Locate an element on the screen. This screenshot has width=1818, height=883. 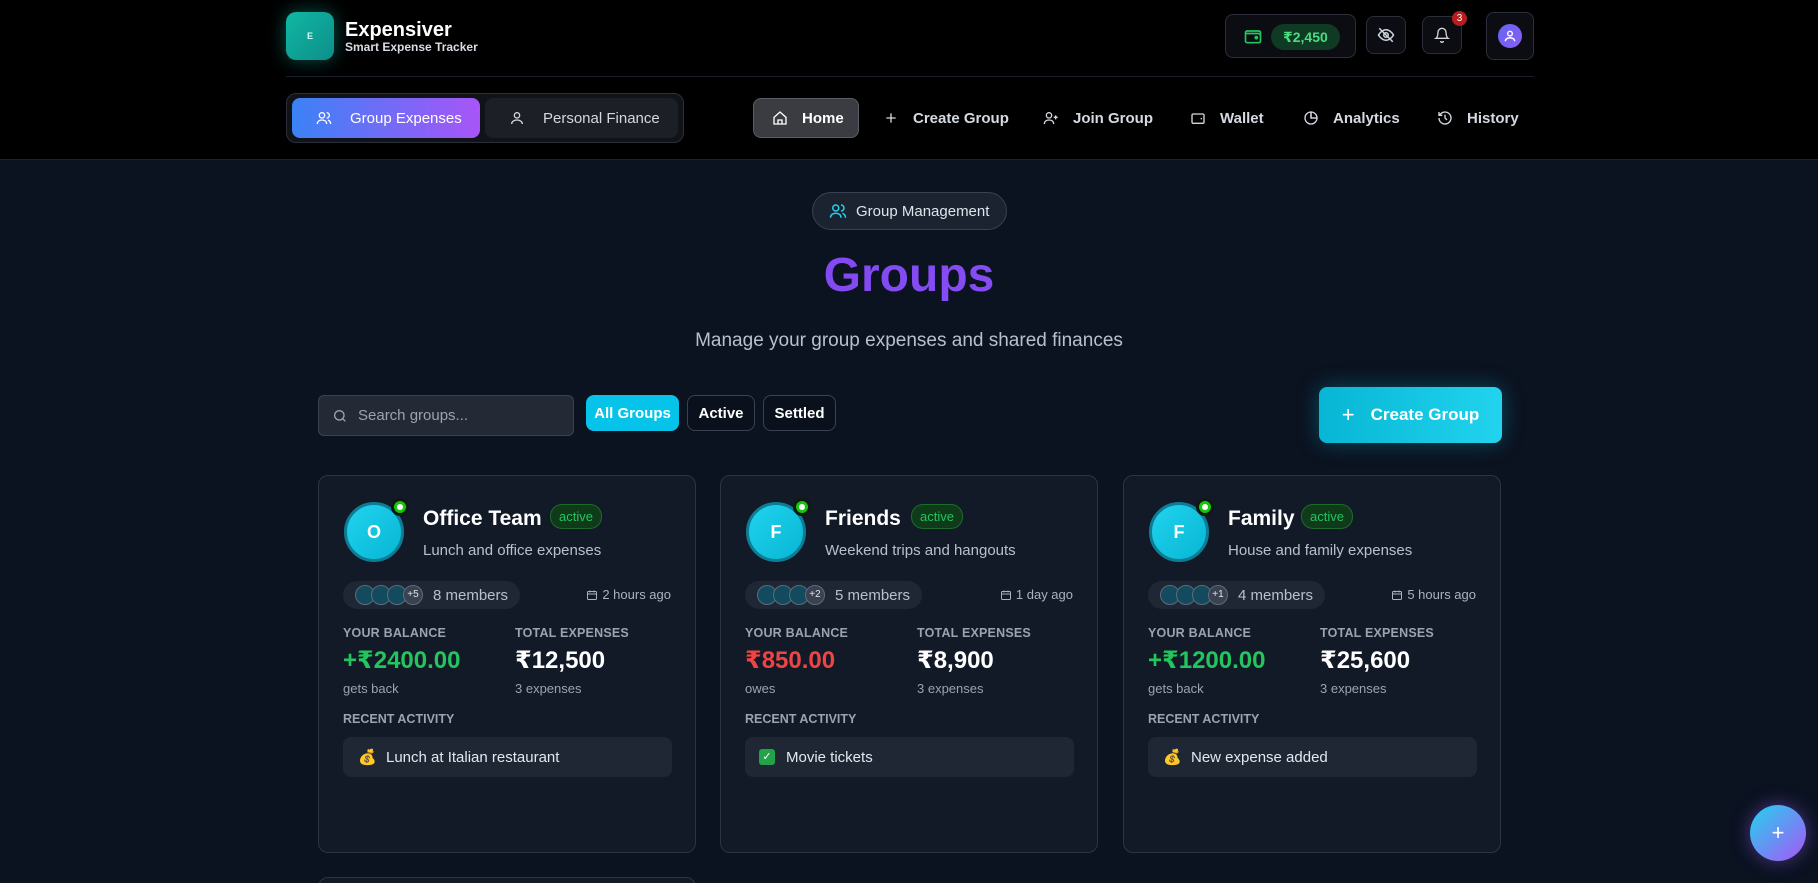
recent-activity-item: 💰 New expense added is located at coordinates (1312, 757).